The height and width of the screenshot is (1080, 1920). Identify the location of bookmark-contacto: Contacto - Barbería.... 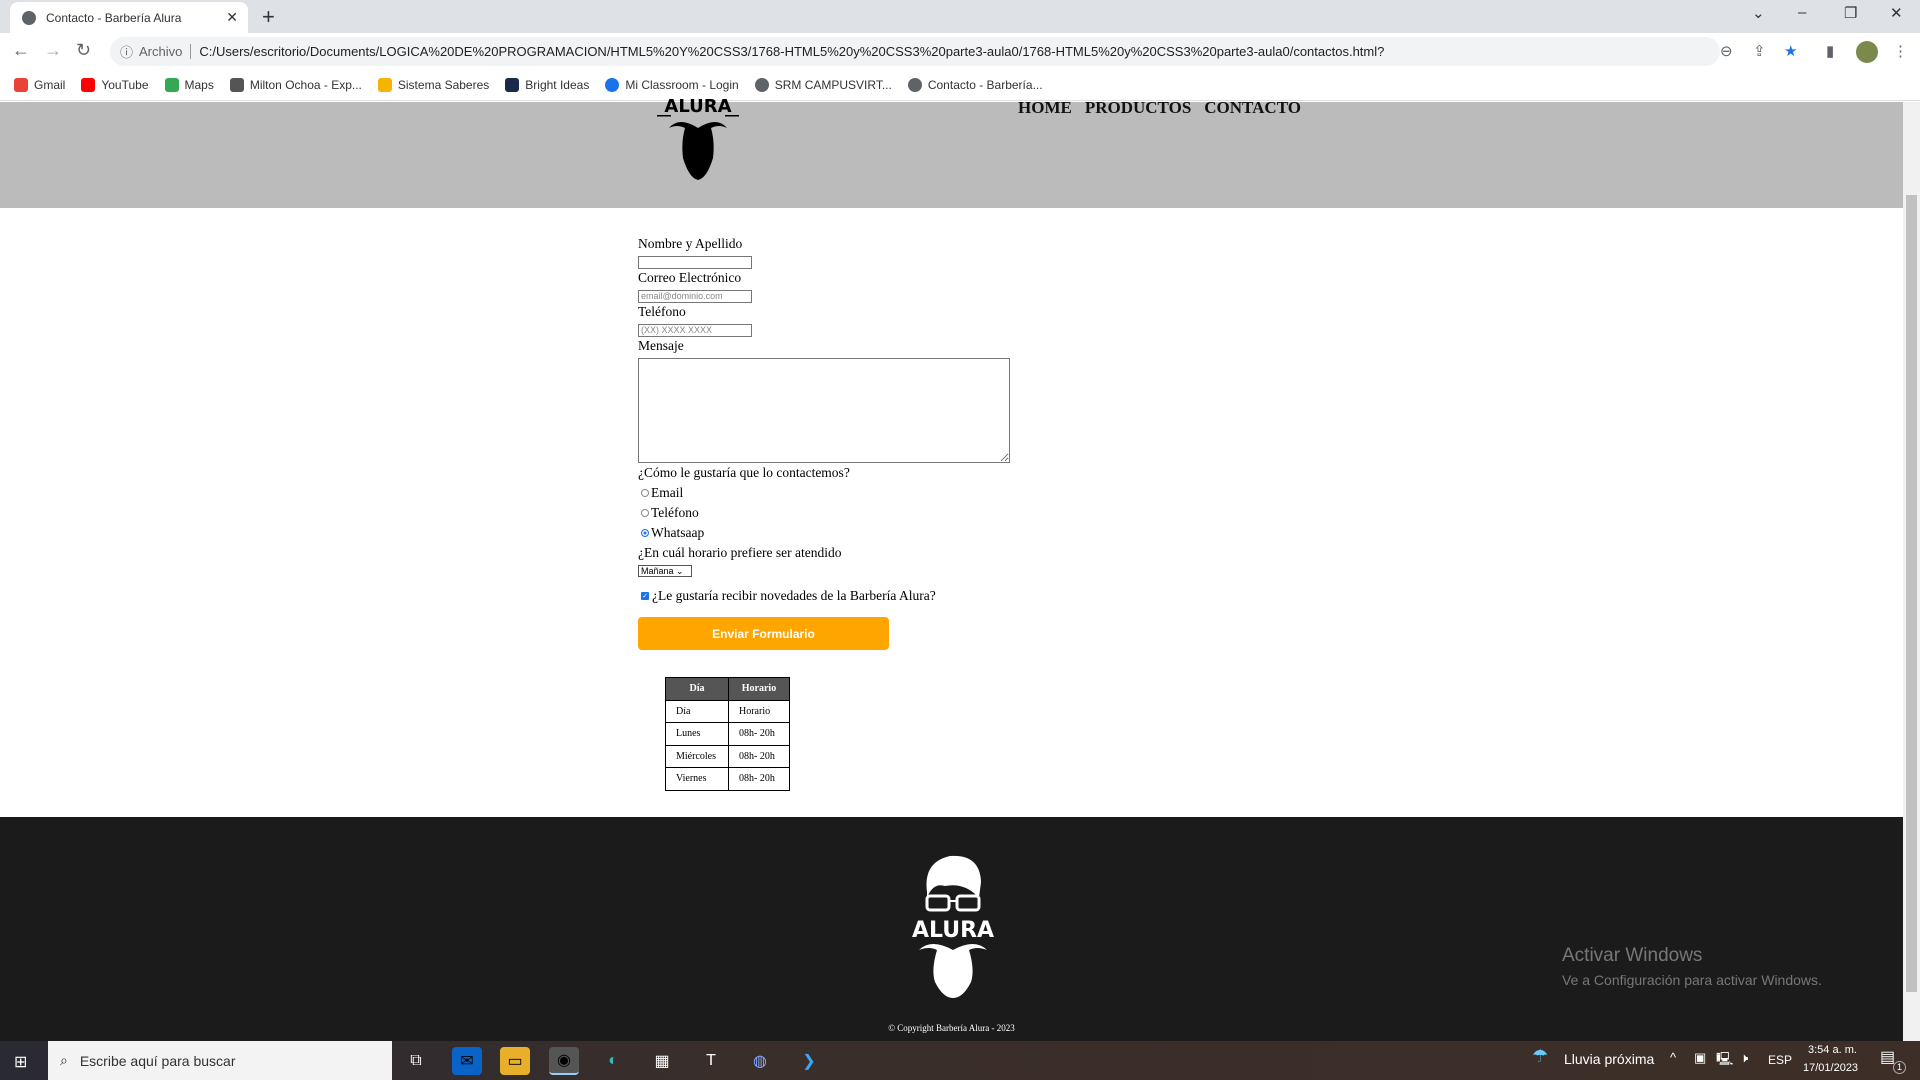
(975, 85).